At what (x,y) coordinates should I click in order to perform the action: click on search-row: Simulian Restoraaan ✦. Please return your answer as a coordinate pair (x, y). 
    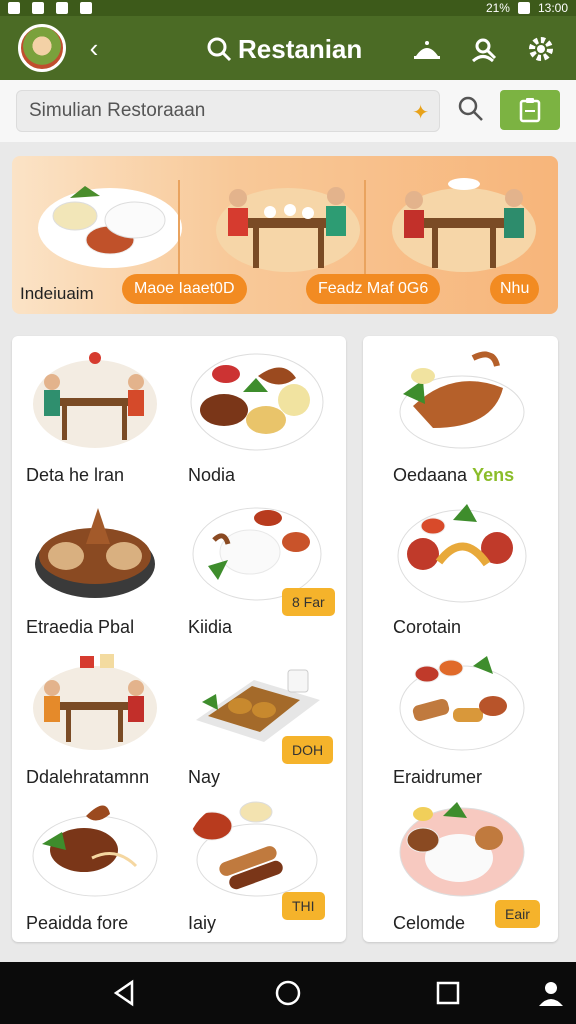
    Looking at the image, I should click on (288, 111).